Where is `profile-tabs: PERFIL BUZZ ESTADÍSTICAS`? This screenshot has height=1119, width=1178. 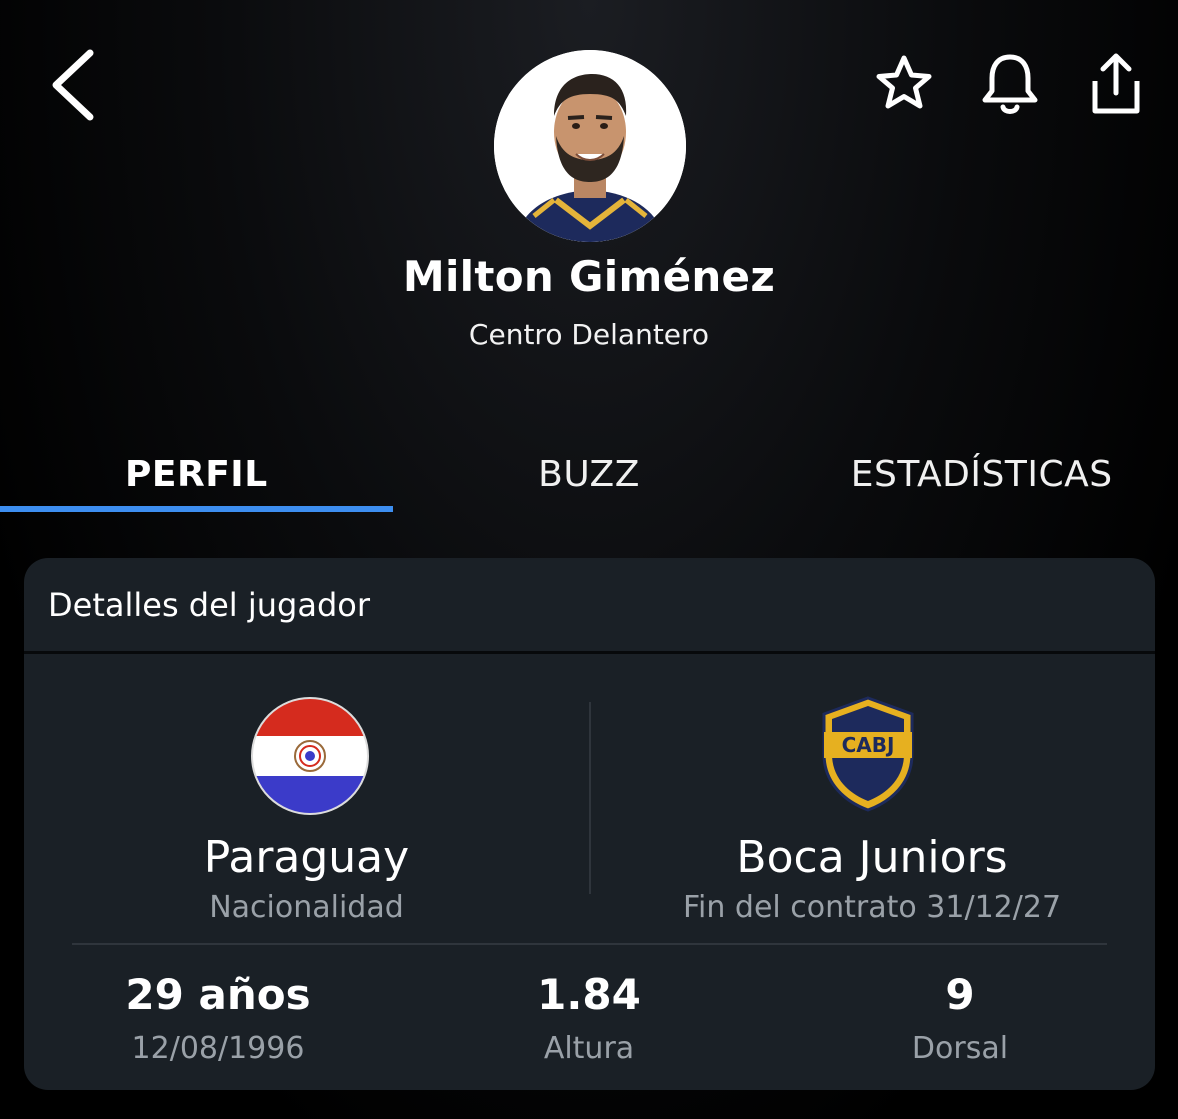 profile-tabs: PERFIL BUZZ ESTADÍSTICAS is located at coordinates (589, 476).